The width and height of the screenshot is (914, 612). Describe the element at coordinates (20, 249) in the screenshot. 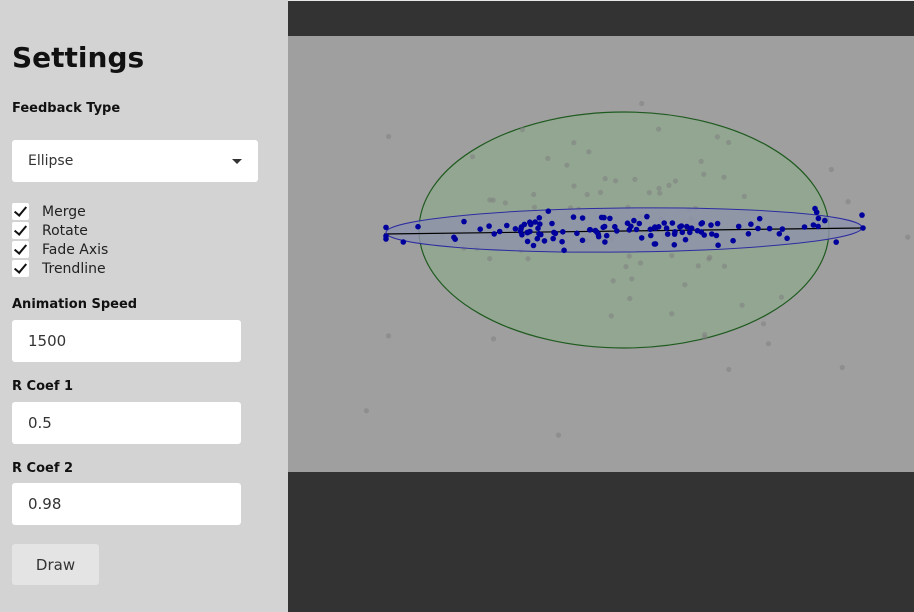

I see `fade-axis-checkbox` at that location.